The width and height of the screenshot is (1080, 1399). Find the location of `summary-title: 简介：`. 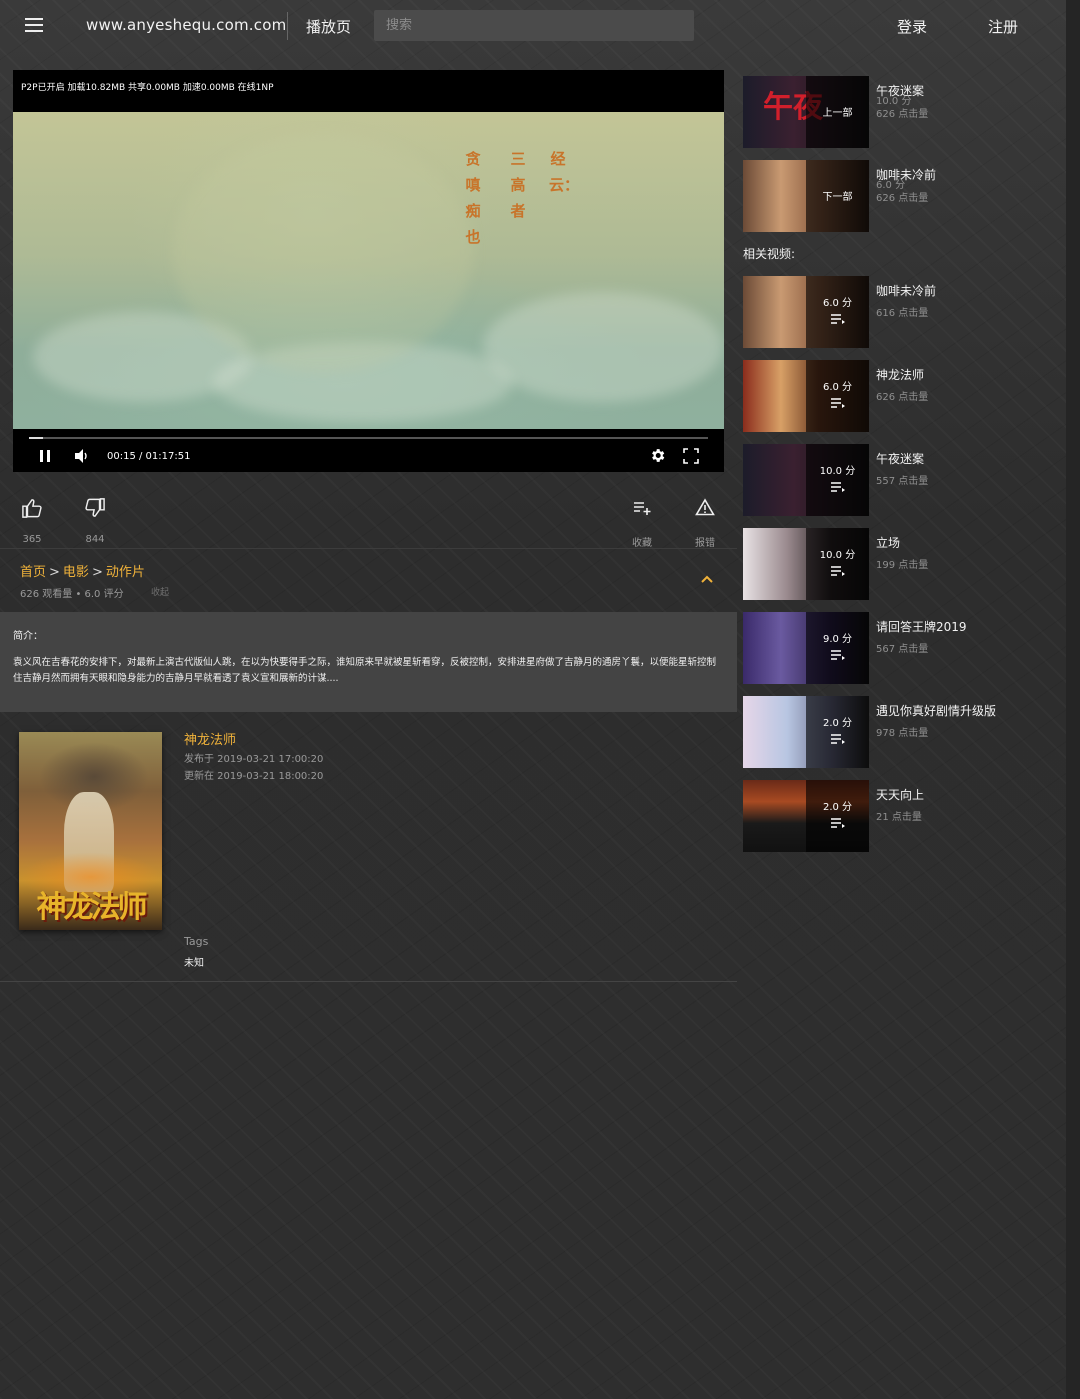

summary-title: 简介： is located at coordinates (28, 636).